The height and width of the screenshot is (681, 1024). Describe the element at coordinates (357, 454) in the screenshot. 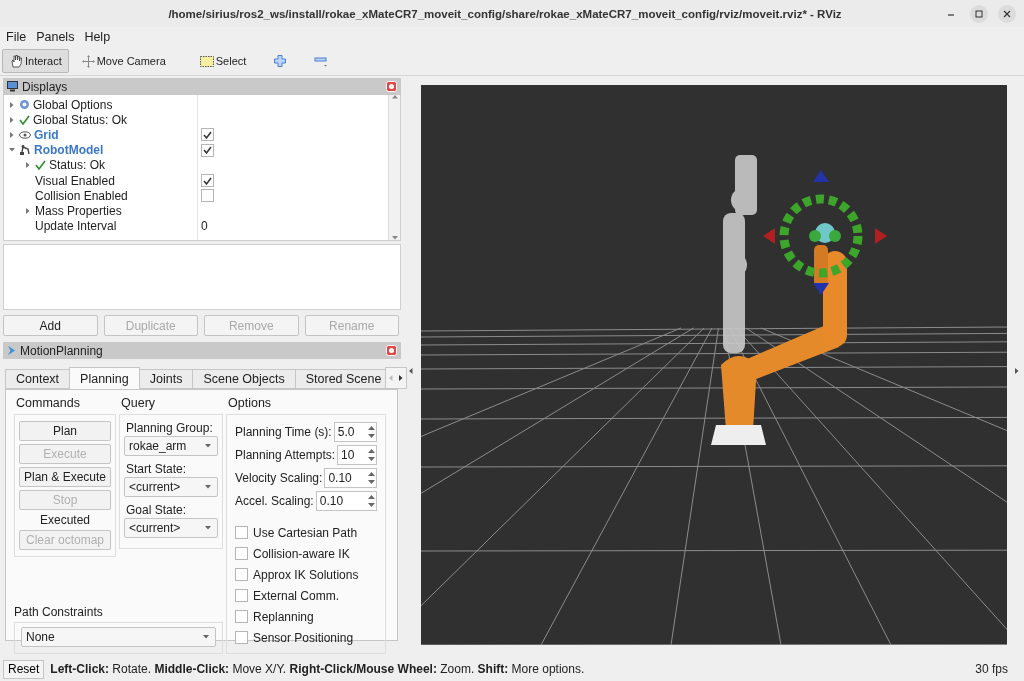

I see `spin-box: 10` at that location.